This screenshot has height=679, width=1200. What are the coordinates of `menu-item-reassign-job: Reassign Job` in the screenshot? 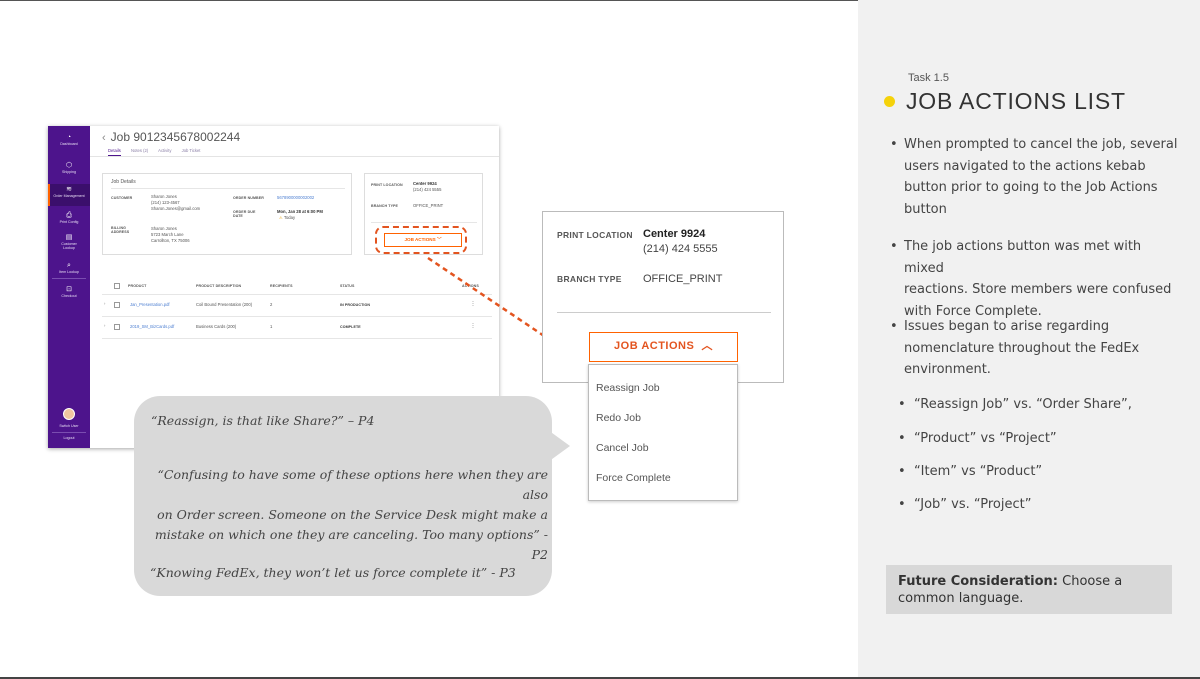 It's located at (628, 388).